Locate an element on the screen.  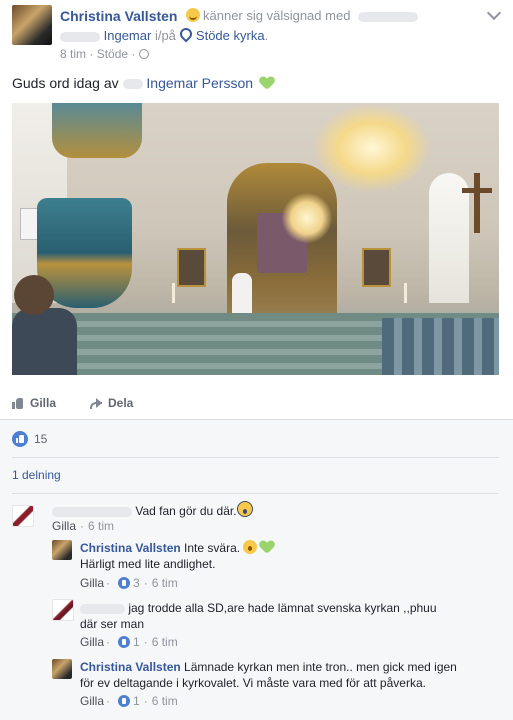
thumbs-up-icon is located at coordinates (18, 403).